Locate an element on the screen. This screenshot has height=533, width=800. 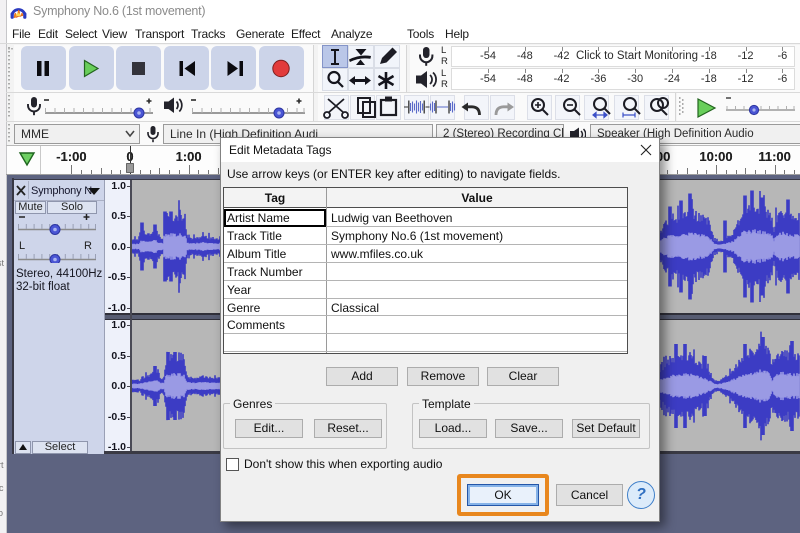
svg-text: R is located at coordinates (88, 246).